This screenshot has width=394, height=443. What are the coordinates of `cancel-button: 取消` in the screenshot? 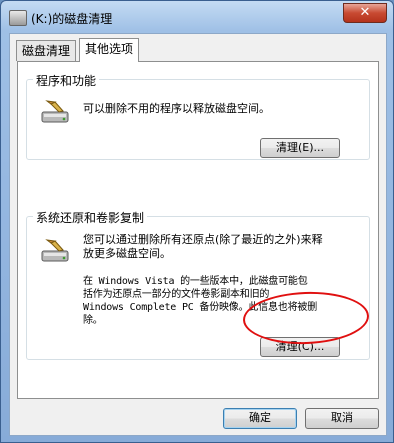 It's located at (342, 418).